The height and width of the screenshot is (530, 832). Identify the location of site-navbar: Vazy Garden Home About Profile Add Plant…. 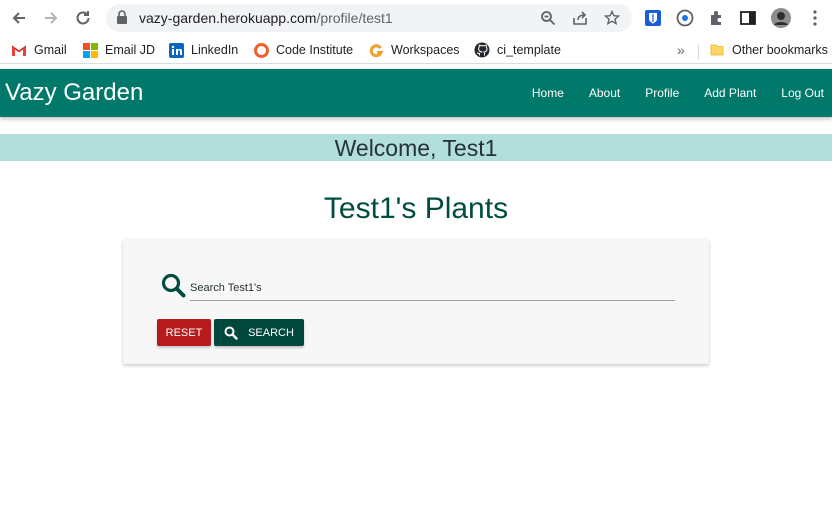
(416, 93).